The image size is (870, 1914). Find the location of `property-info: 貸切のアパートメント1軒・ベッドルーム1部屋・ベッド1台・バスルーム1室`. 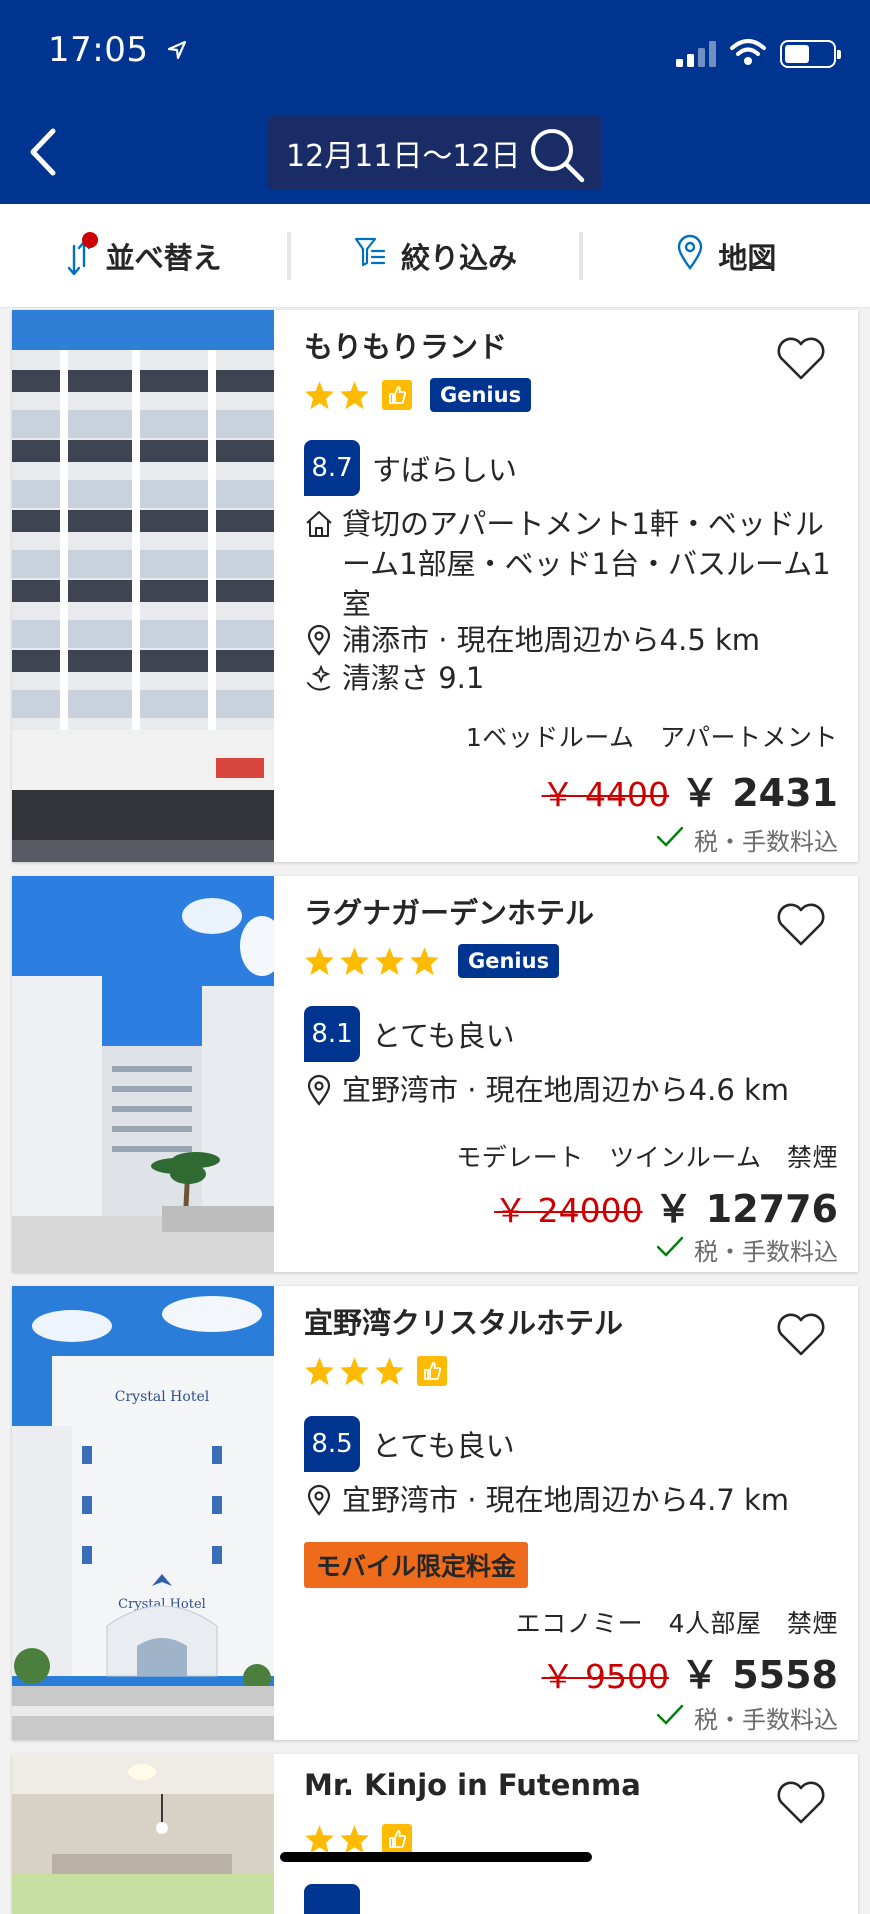

property-info: 貸切のアパートメント1軒・ベッドルーム1部屋・ベッド1台・バスルーム1室 is located at coordinates (574, 564).